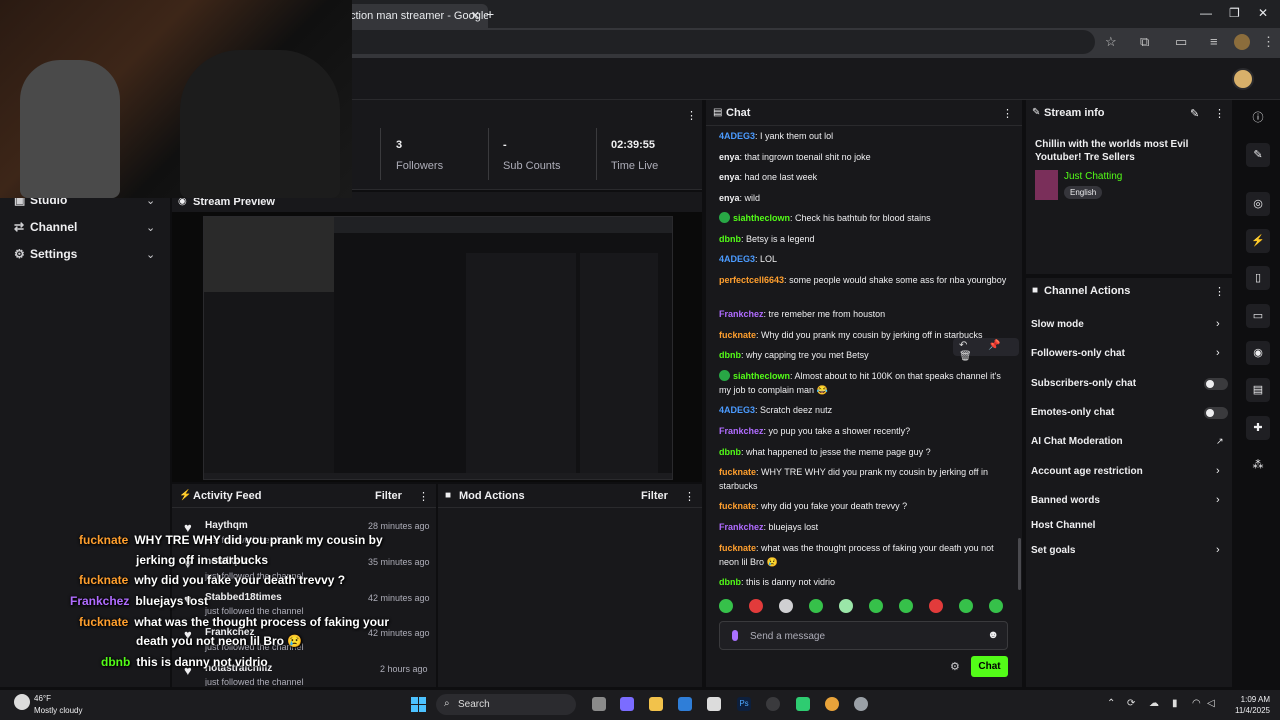 This screenshot has height=720, width=1280. Describe the element at coordinates (1181, 42) in the screenshot. I see `cast-icon: ▭` at that location.